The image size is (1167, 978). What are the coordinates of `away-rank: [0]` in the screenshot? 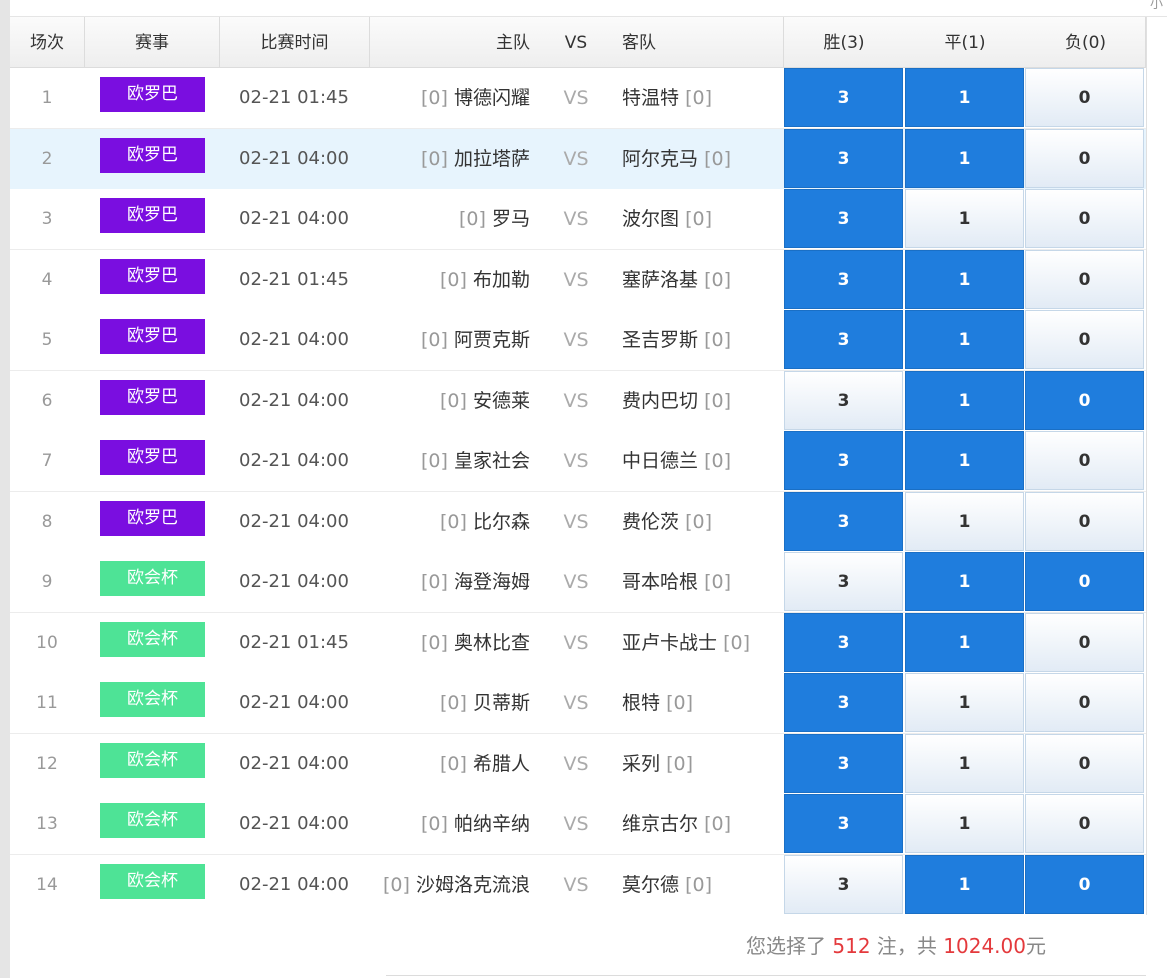 It's located at (698, 98).